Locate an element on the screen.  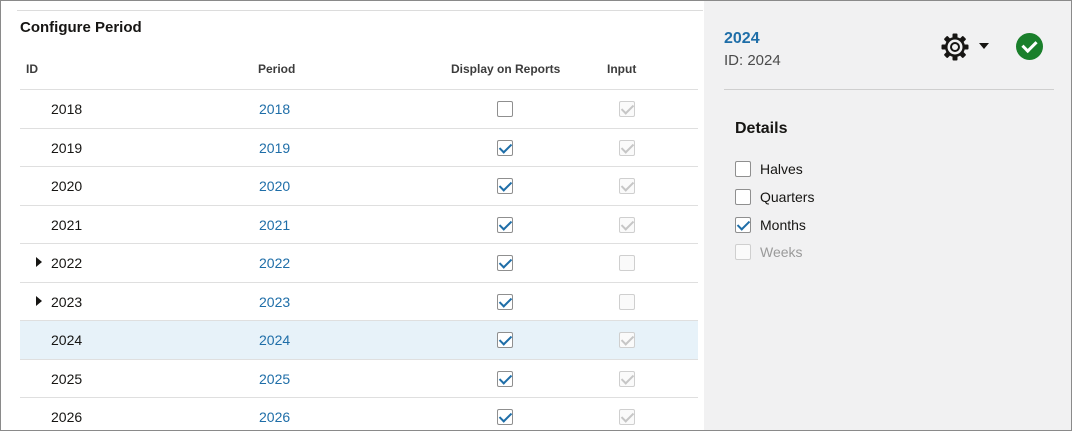
table-row: 2024 2024 is located at coordinates (359, 339).